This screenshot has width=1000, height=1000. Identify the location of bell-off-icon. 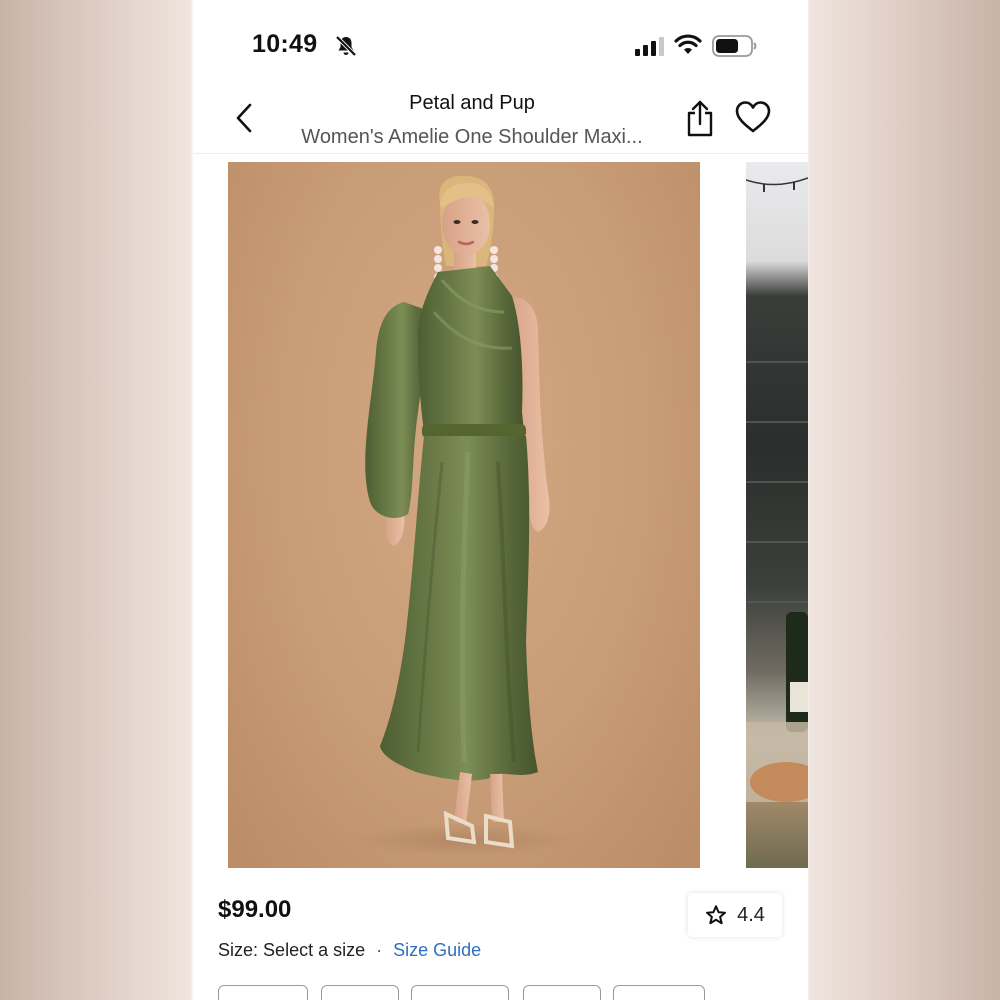
(346, 46).